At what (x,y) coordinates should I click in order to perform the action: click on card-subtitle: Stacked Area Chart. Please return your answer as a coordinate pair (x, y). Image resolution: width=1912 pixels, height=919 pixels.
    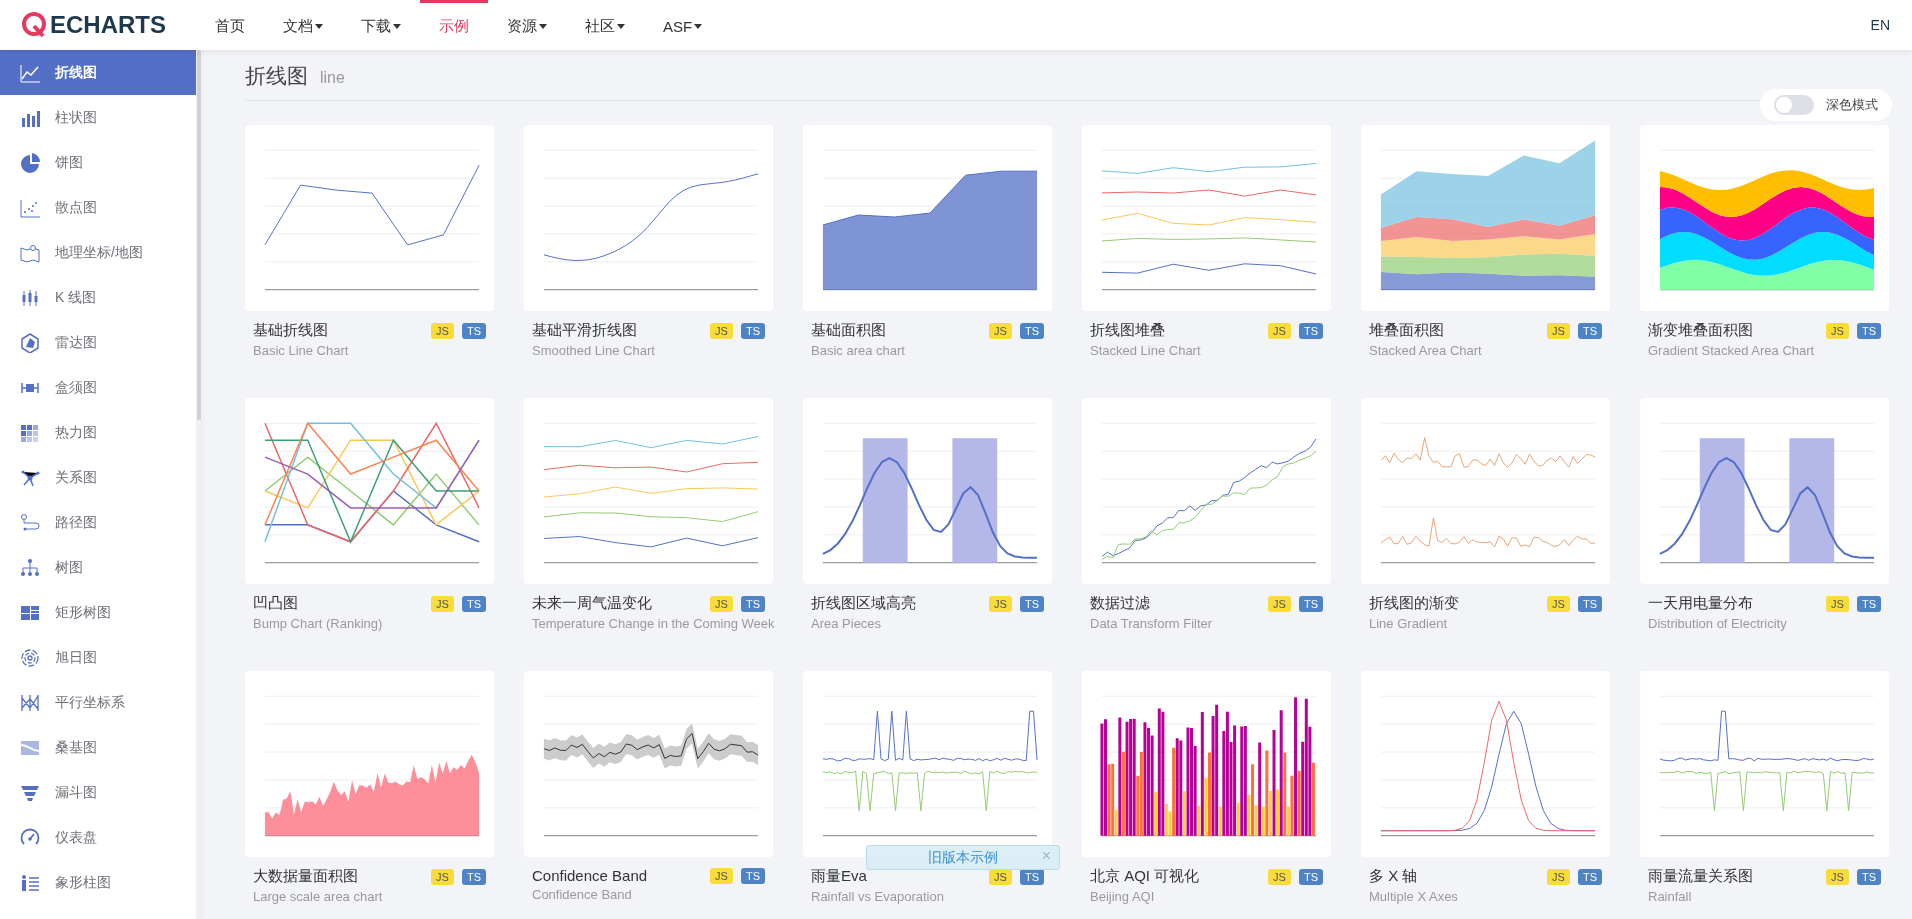
    Looking at the image, I should click on (1425, 350).